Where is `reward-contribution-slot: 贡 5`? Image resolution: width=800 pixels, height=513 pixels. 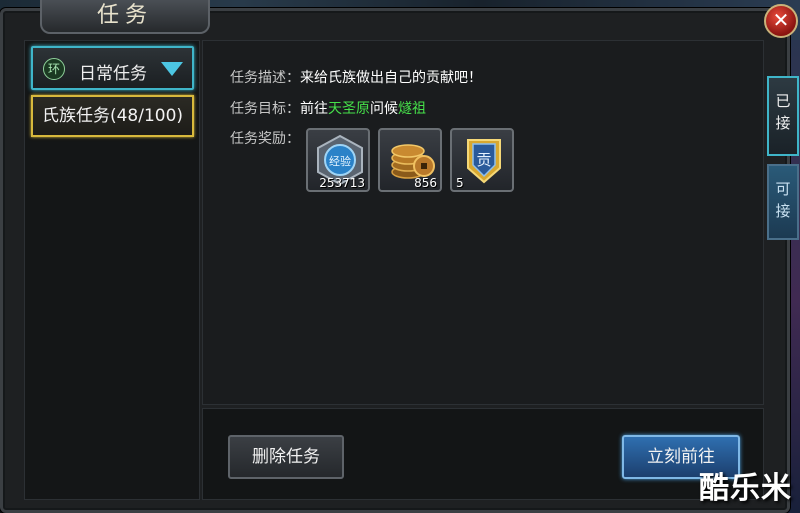 reward-contribution-slot: 贡 5 is located at coordinates (482, 160).